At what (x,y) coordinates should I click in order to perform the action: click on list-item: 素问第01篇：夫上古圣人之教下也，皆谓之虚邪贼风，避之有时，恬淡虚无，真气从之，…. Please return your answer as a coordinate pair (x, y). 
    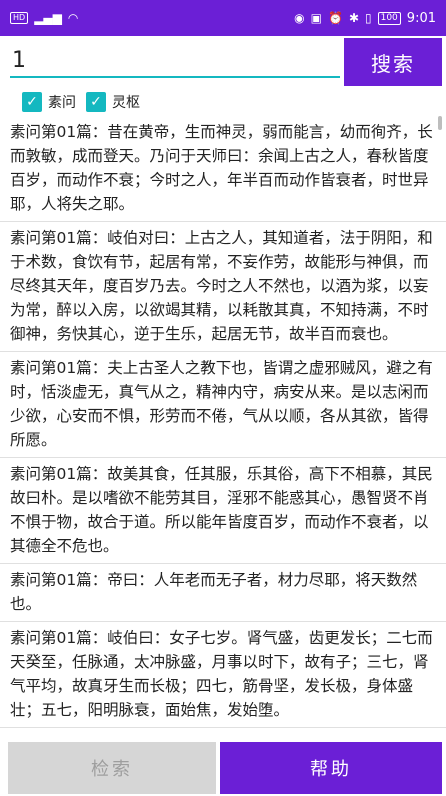
    Looking at the image, I should click on (223, 405).